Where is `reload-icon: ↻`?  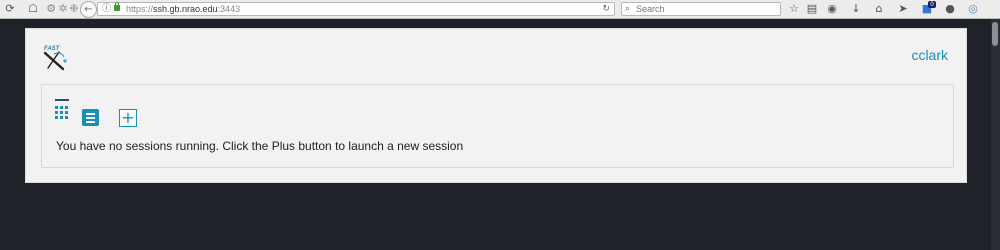 reload-icon: ↻ is located at coordinates (606, 9).